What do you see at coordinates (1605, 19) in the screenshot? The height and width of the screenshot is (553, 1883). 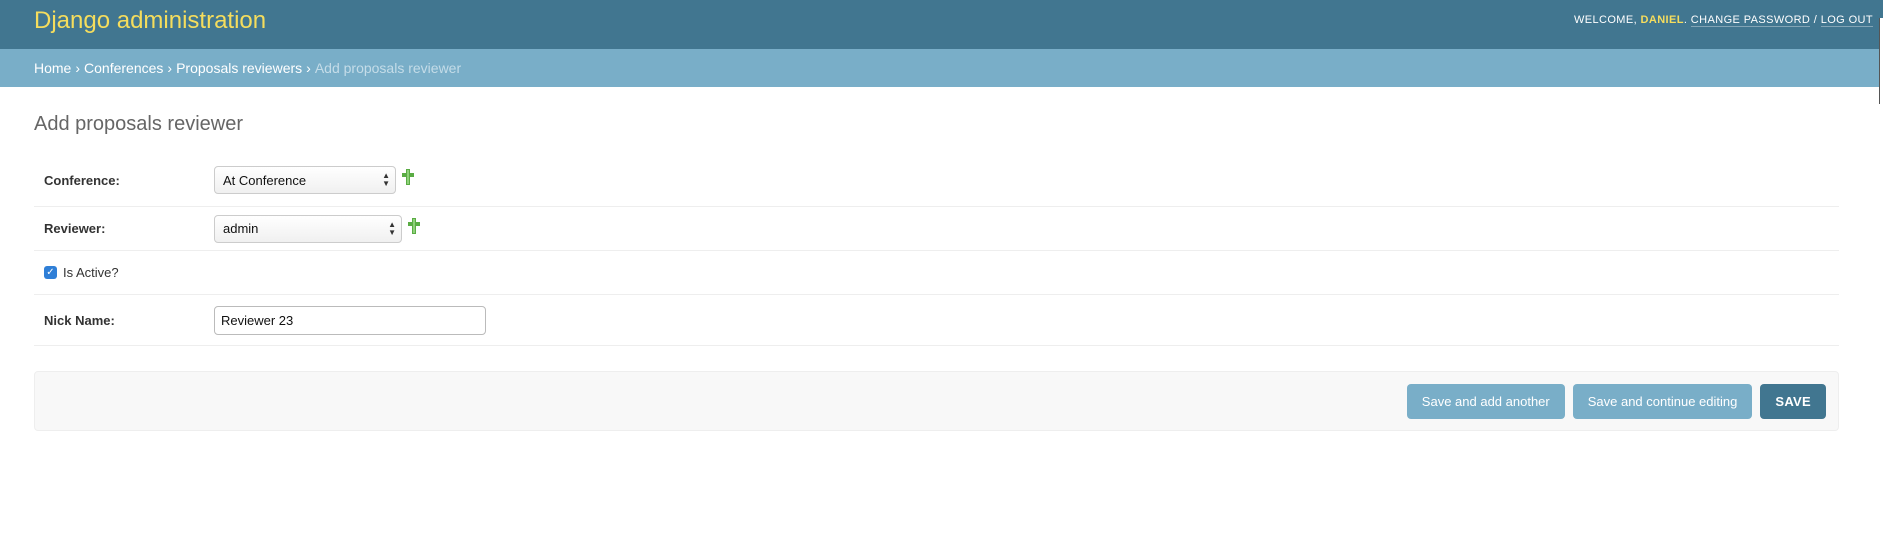 I see `welcome-text: WELCOME,` at bounding box center [1605, 19].